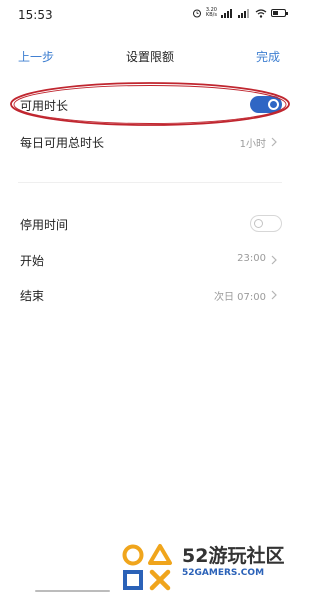  What do you see at coordinates (150, 295) in the screenshot?
I see `end-row: 结束 次日 07:00` at bounding box center [150, 295].